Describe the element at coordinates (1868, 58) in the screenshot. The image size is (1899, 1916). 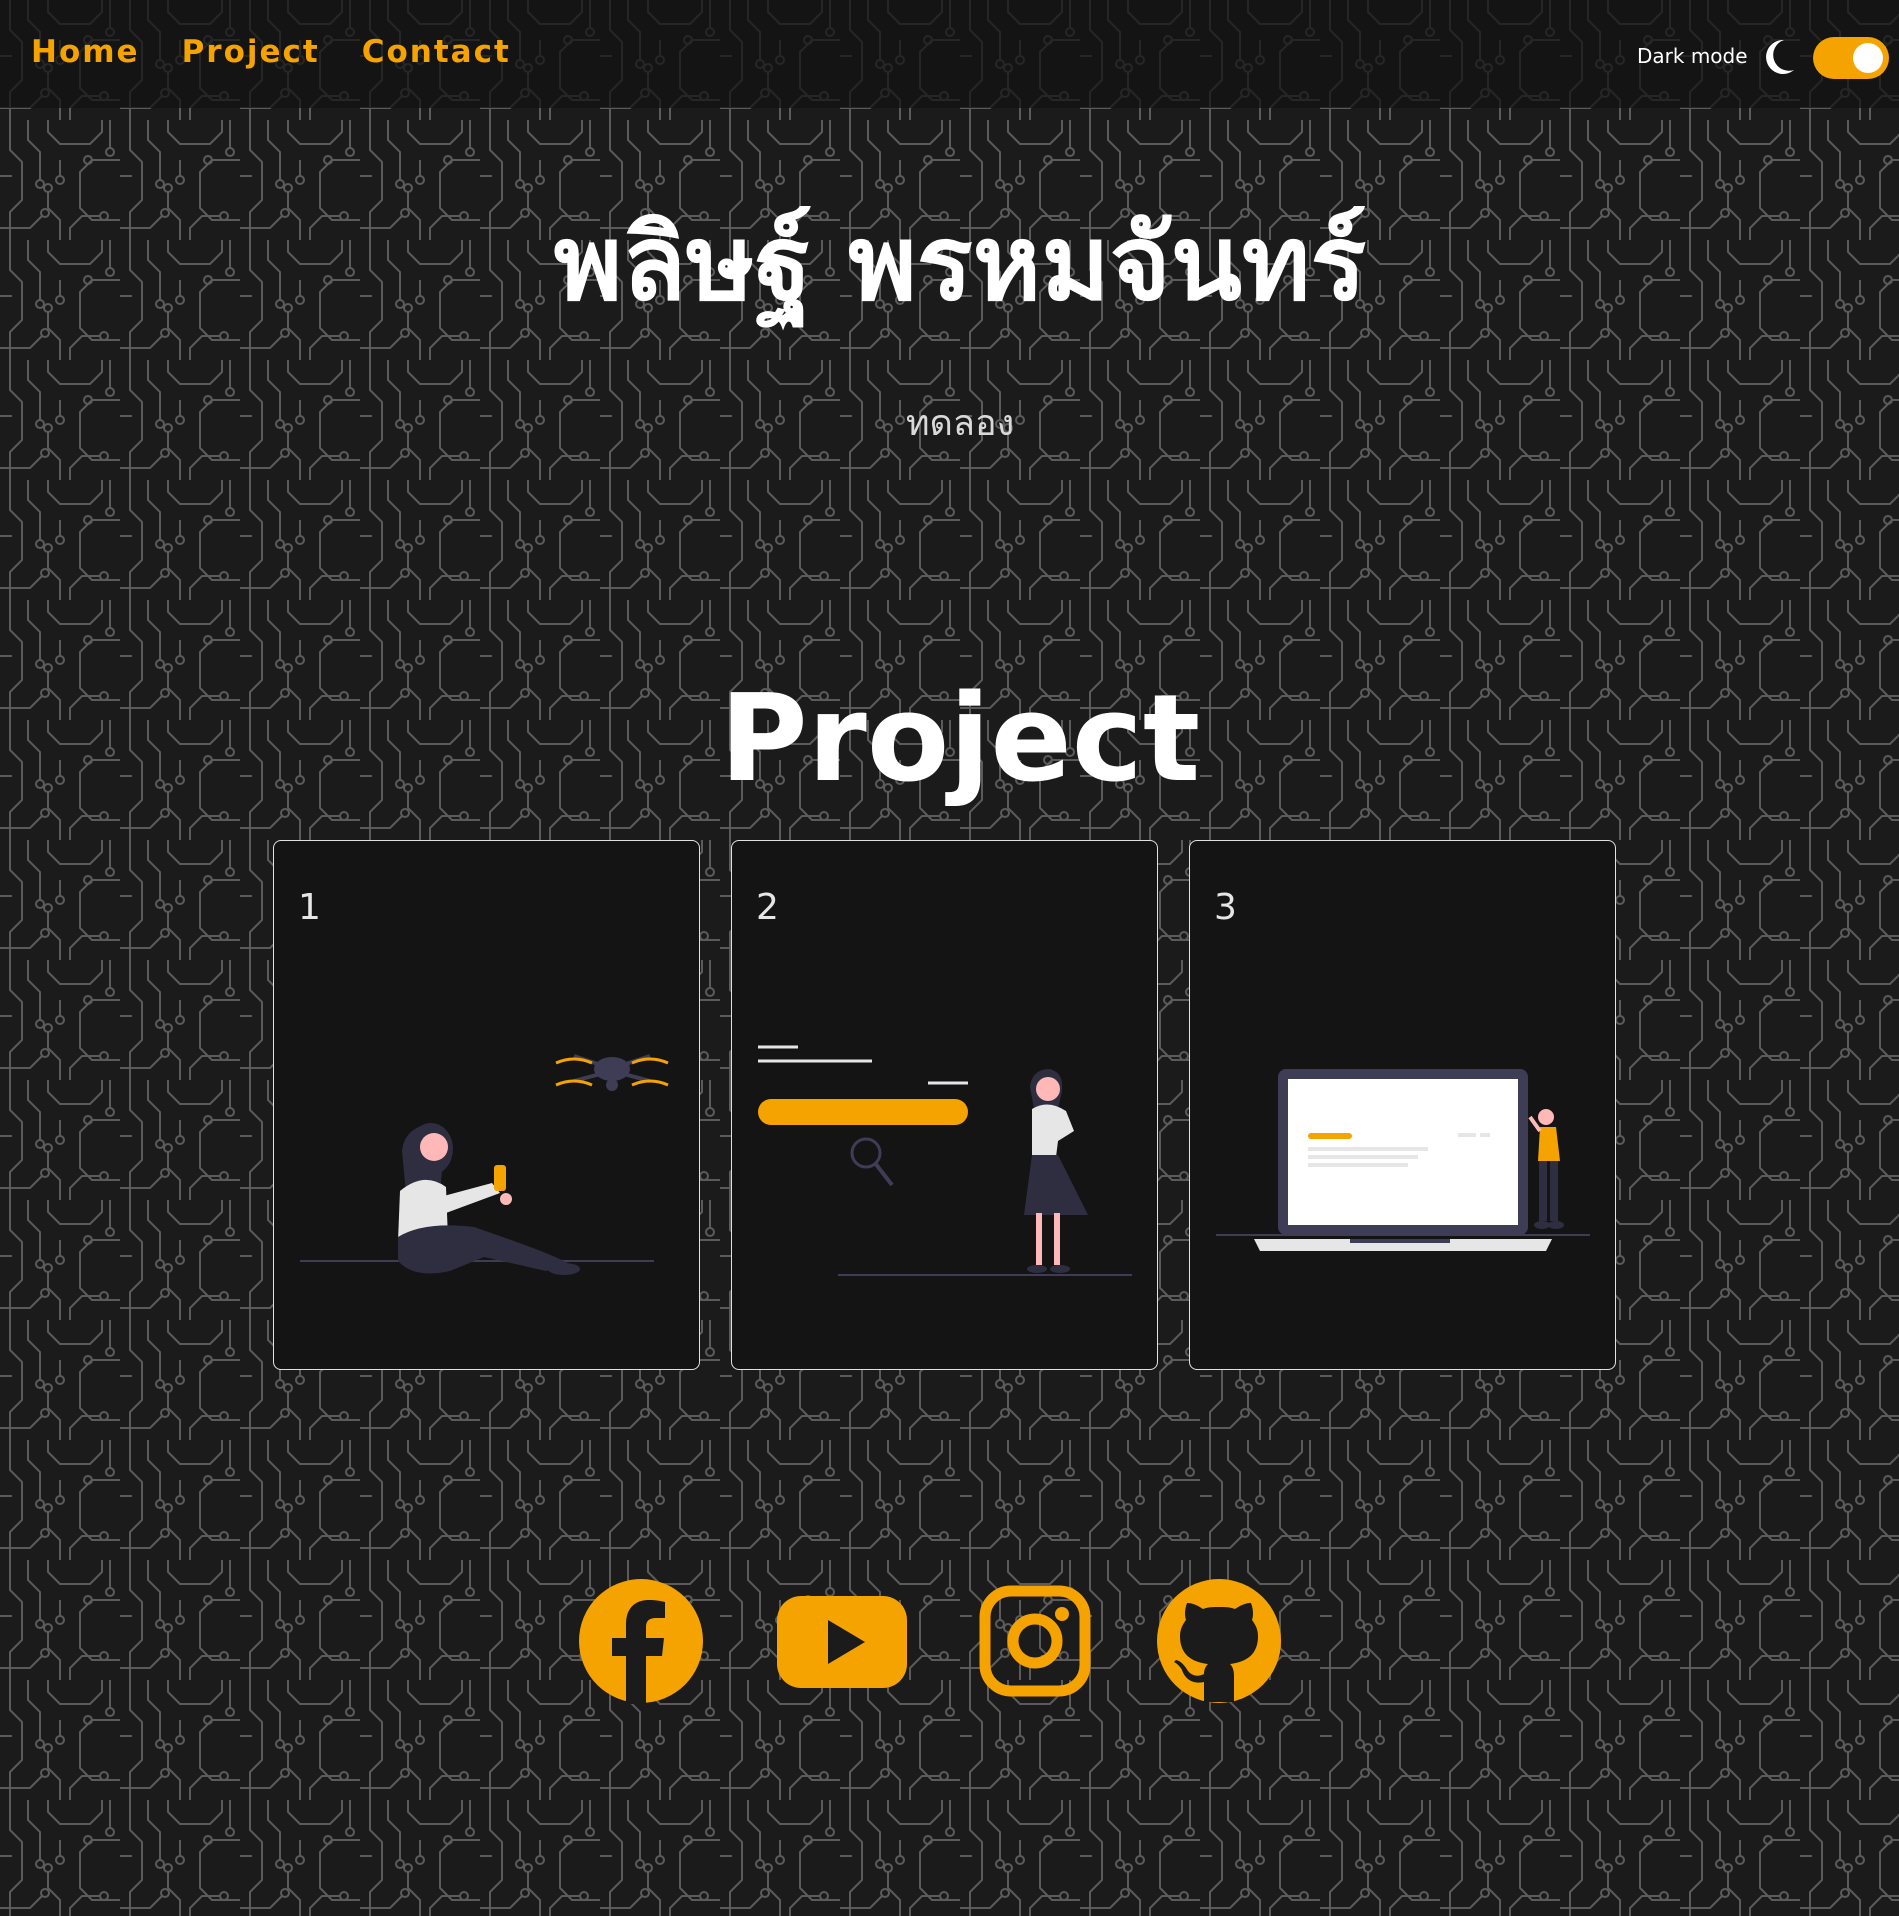
I see `toggle-knob` at that location.